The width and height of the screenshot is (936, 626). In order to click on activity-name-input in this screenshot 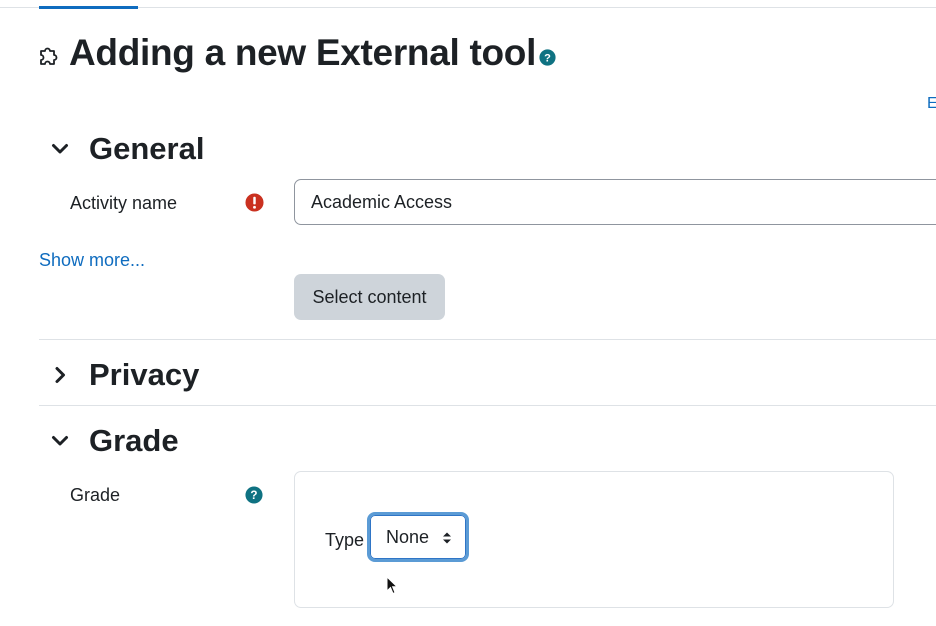, I will do `click(615, 202)`.